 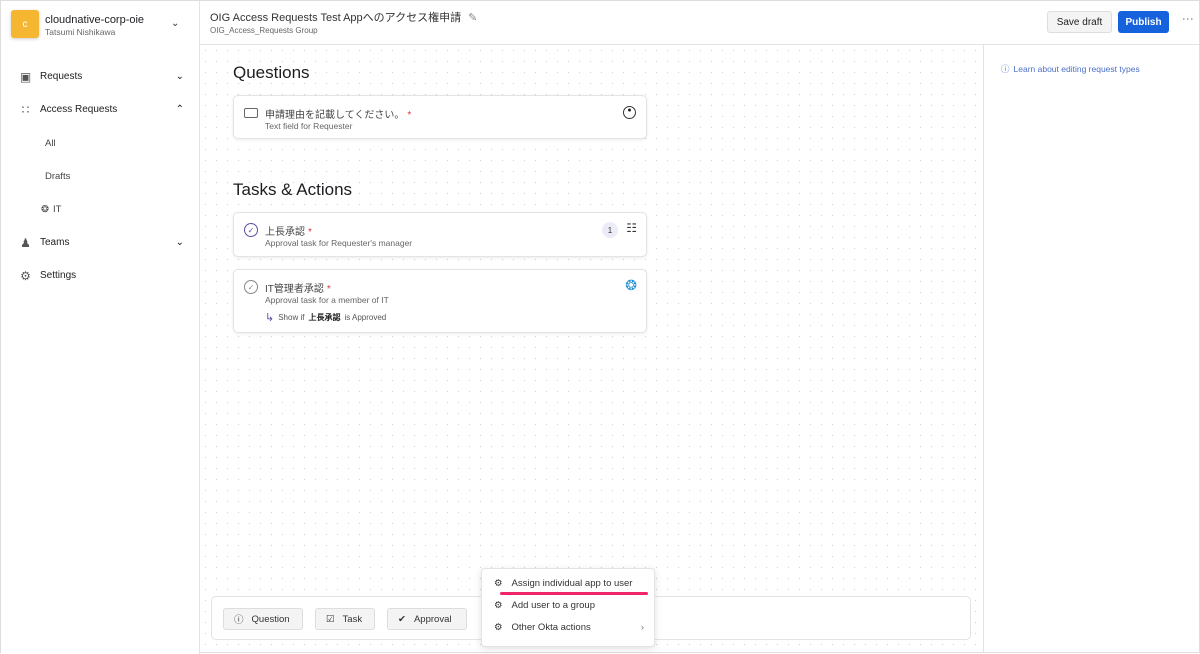 I want to click on menu-item-label: Assign individual app to user, so click(x=572, y=583).